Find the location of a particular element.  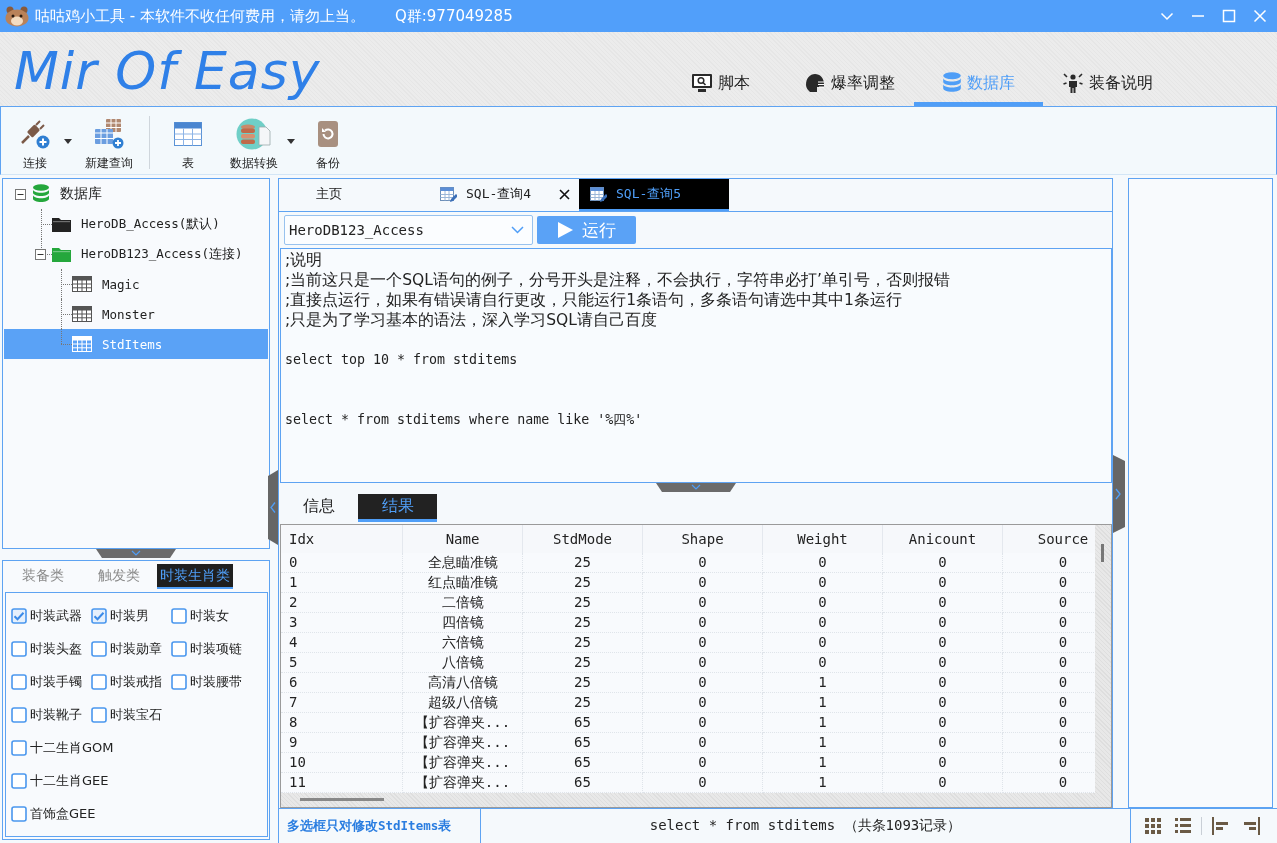

toolbar-button: 数据转换 is located at coordinates (254, 145).